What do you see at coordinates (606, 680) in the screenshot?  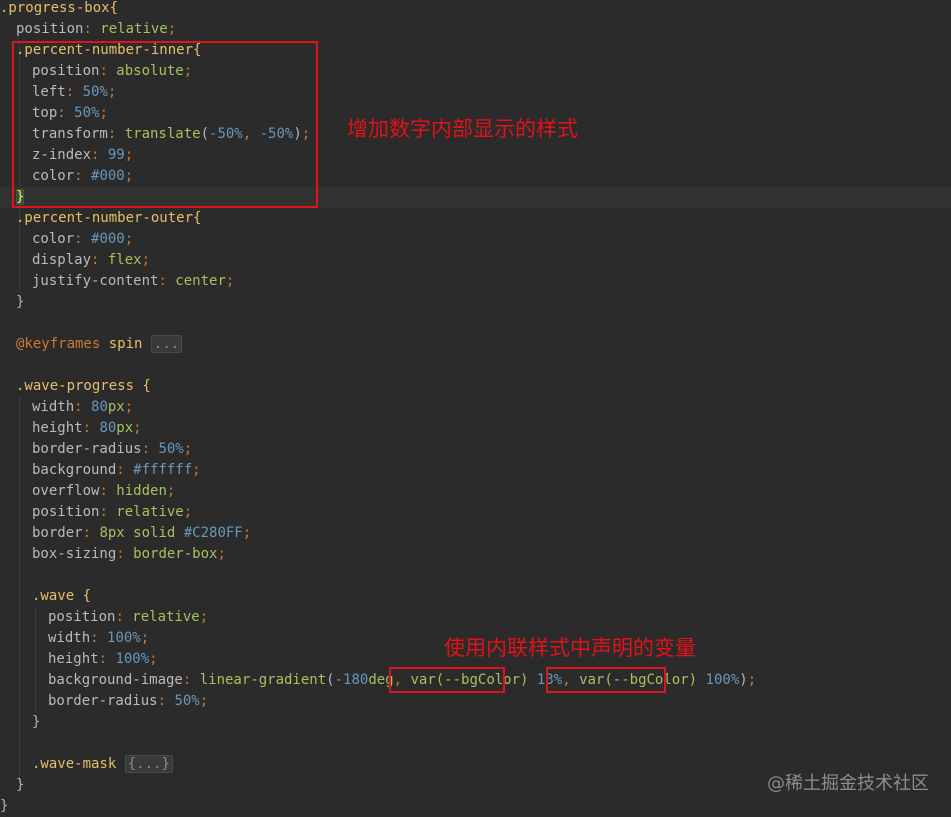 I see `annotation-box-var2` at bounding box center [606, 680].